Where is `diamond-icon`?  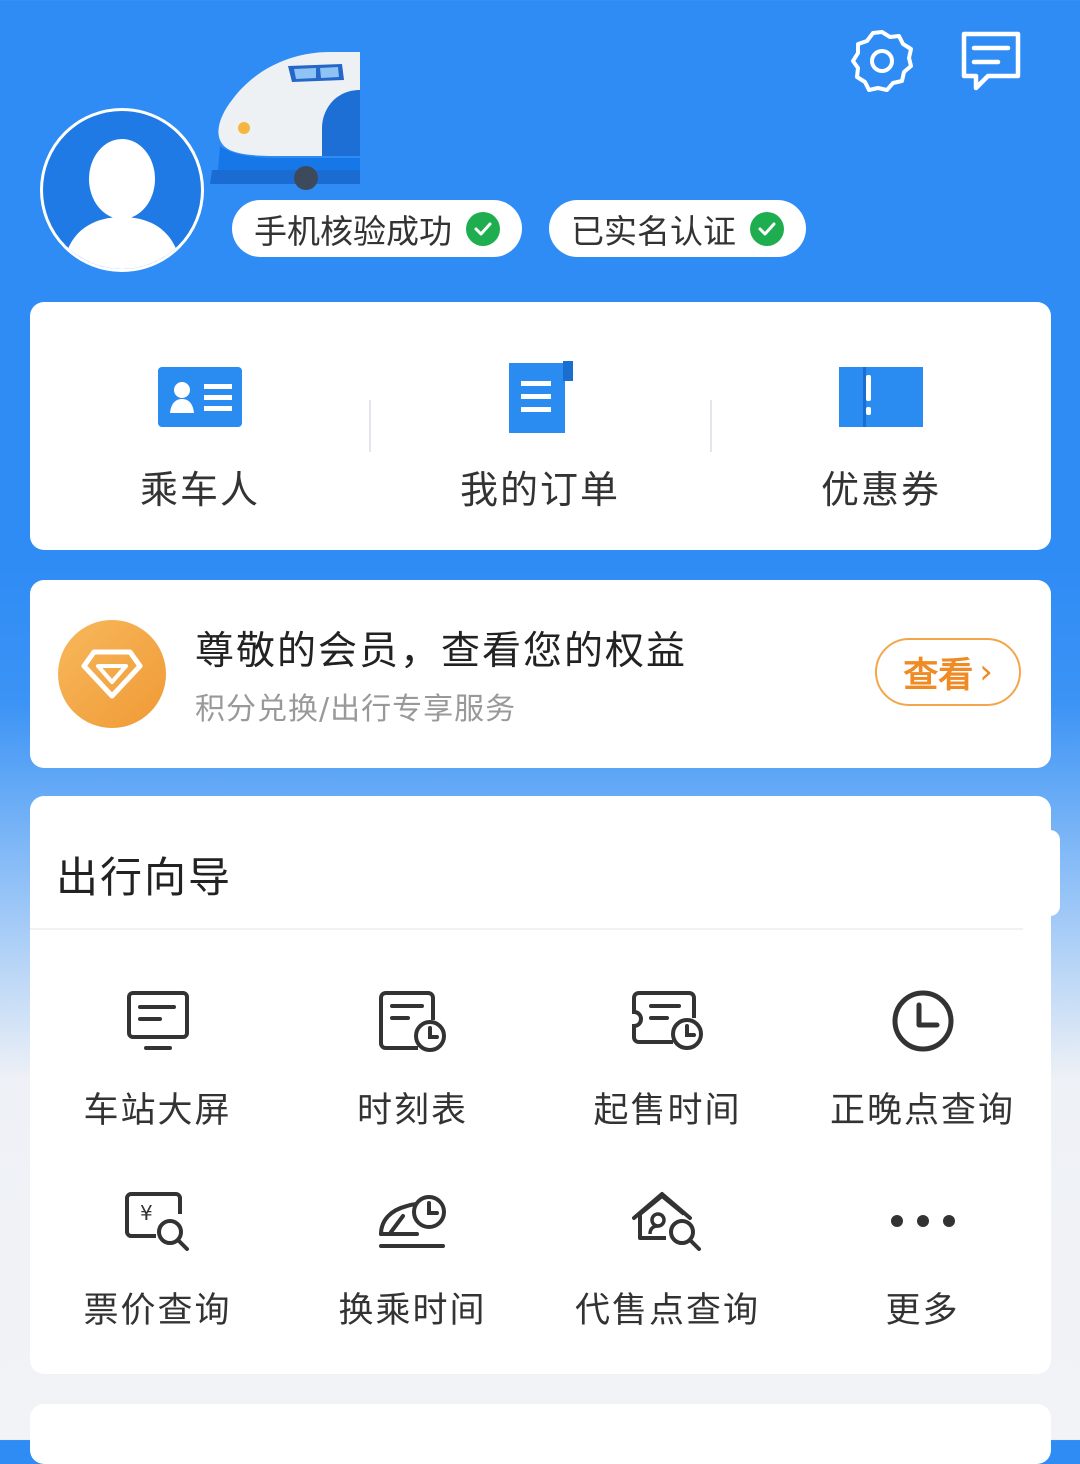 diamond-icon is located at coordinates (112, 674).